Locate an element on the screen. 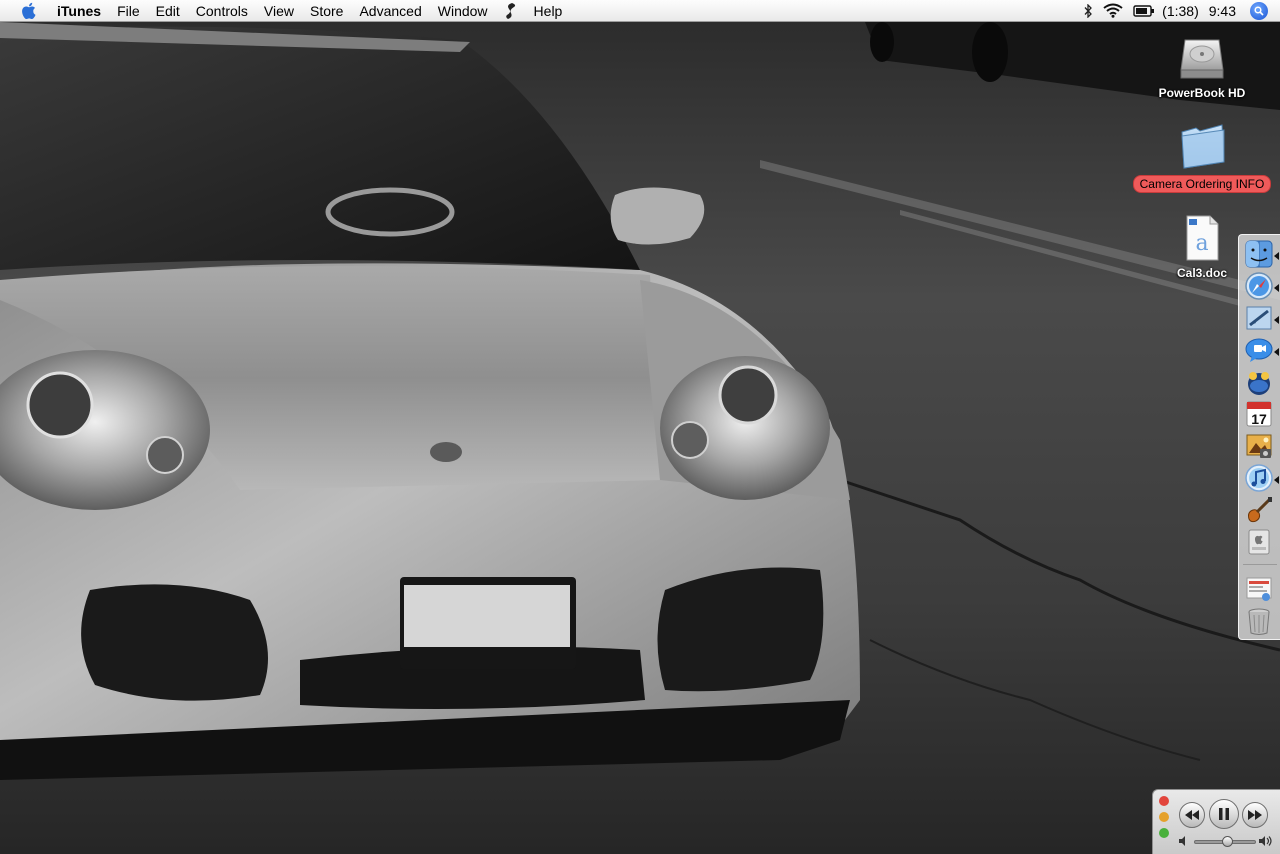 The height and width of the screenshot is (854, 1280). rewind-icon is located at coordinates (1192, 815).